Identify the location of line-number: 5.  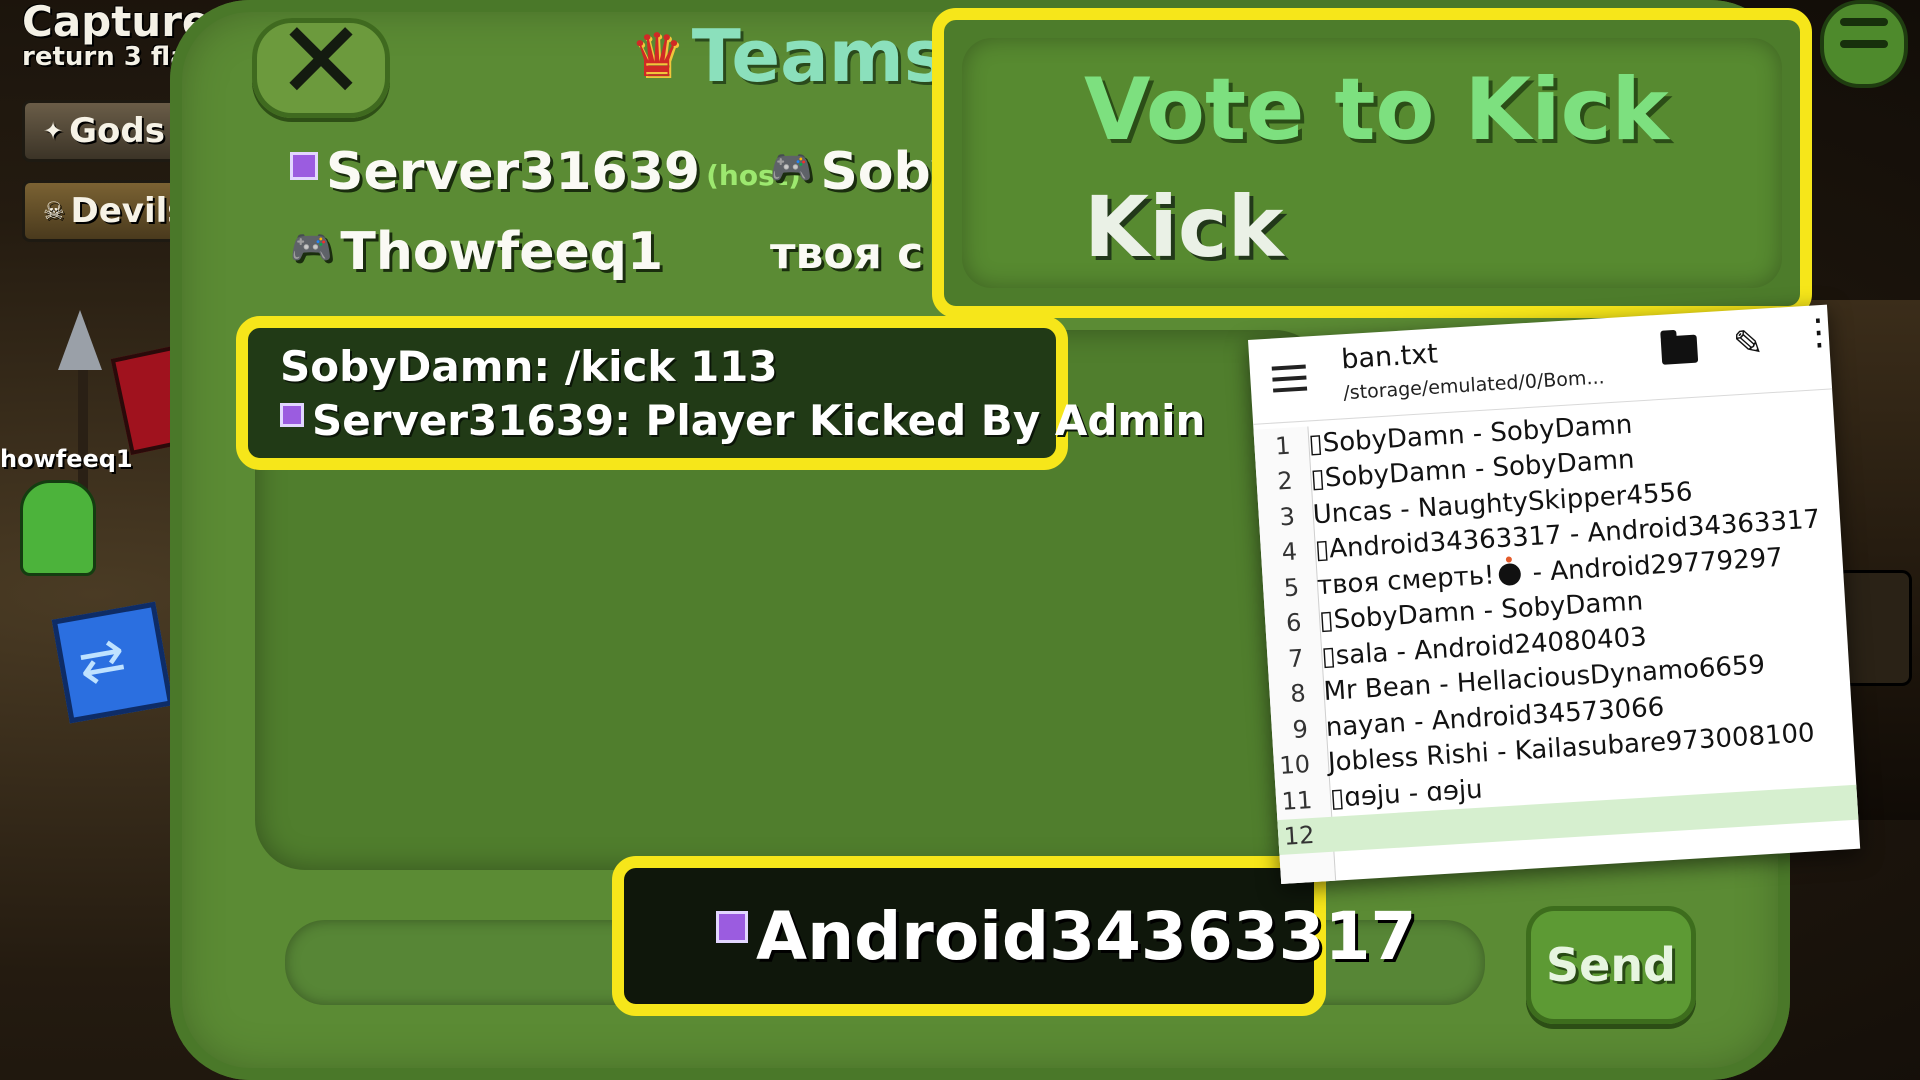
(1292, 587).